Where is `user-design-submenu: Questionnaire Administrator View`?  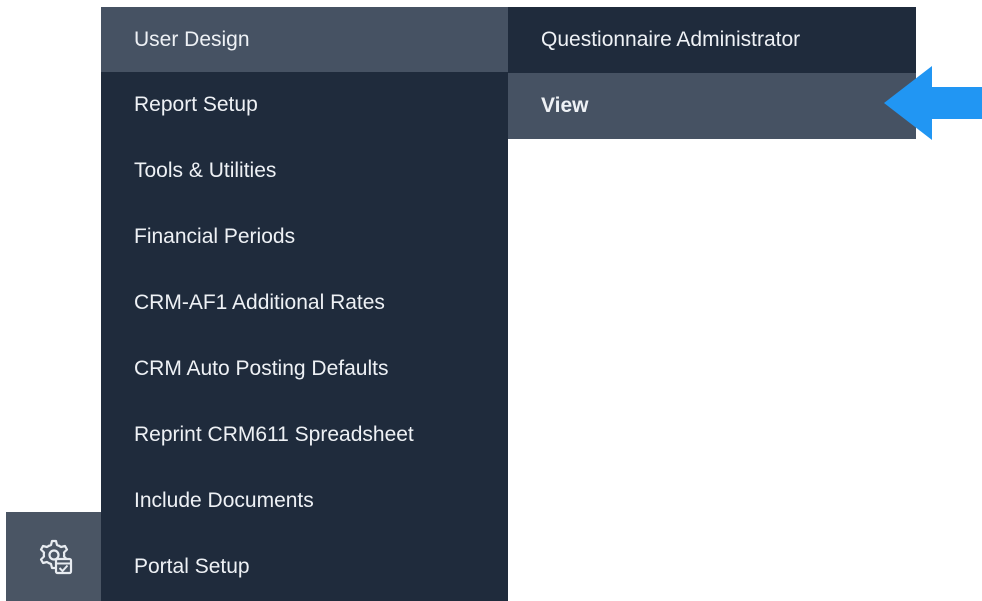 user-design-submenu: Questionnaire Administrator View is located at coordinates (712, 73).